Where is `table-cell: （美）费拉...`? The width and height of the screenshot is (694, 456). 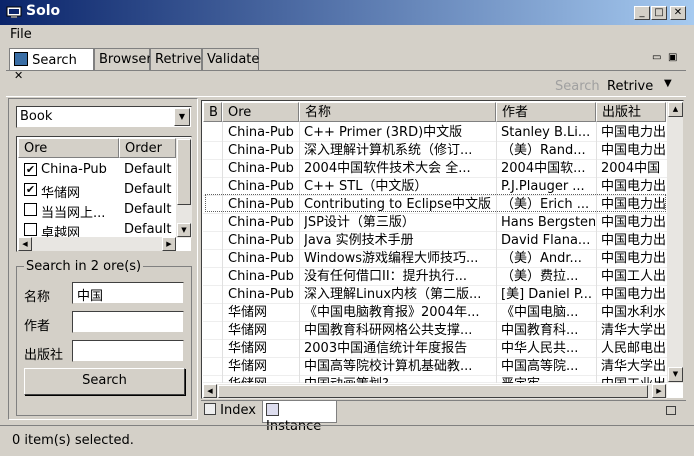
table-cell: （美）费拉... is located at coordinates (540, 276).